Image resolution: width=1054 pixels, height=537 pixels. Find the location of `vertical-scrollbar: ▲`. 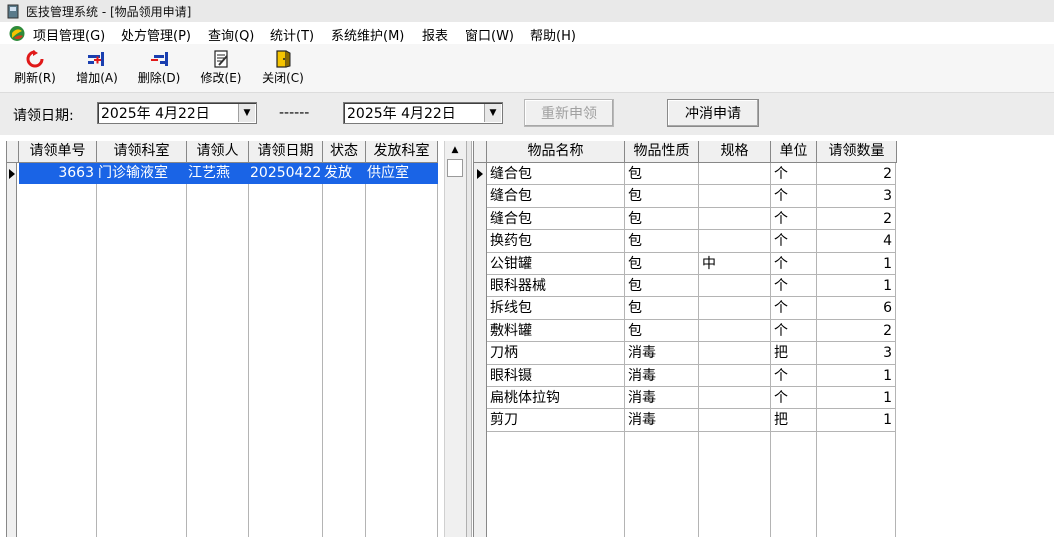

vertical-scrollbar: ▲ is located at coordinates (455, 339).